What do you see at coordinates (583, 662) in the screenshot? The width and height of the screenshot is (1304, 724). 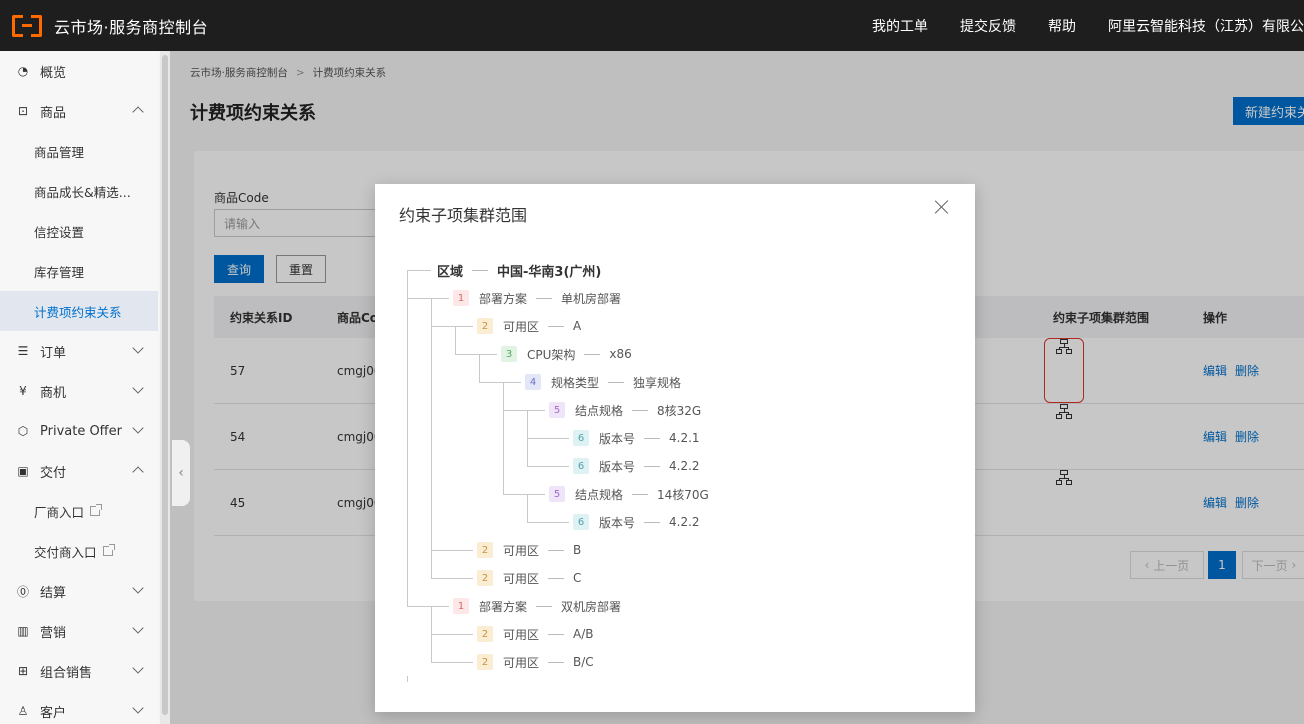 I see `node-value: B/C` at bounding box center [583, 662].